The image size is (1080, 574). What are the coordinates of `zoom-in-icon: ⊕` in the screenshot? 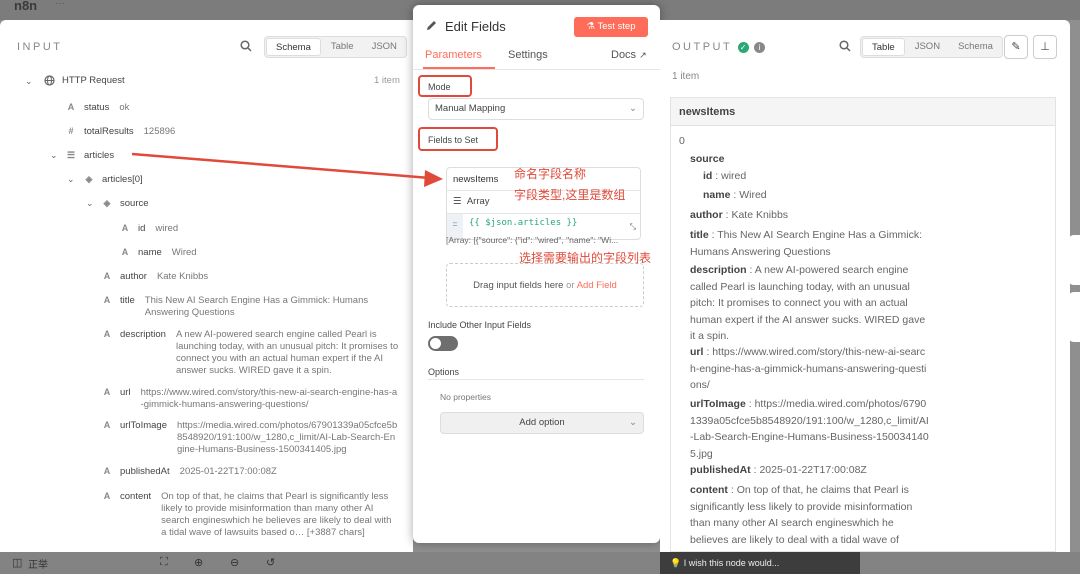 It's located at (198, 562).